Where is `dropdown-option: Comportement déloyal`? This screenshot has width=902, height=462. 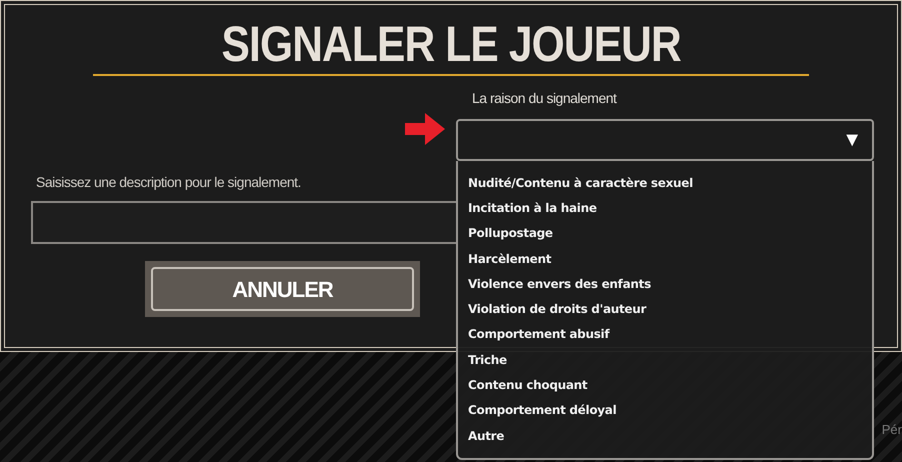 dropdown-option: Comportement déloyal is located at coordinates (665, 410).